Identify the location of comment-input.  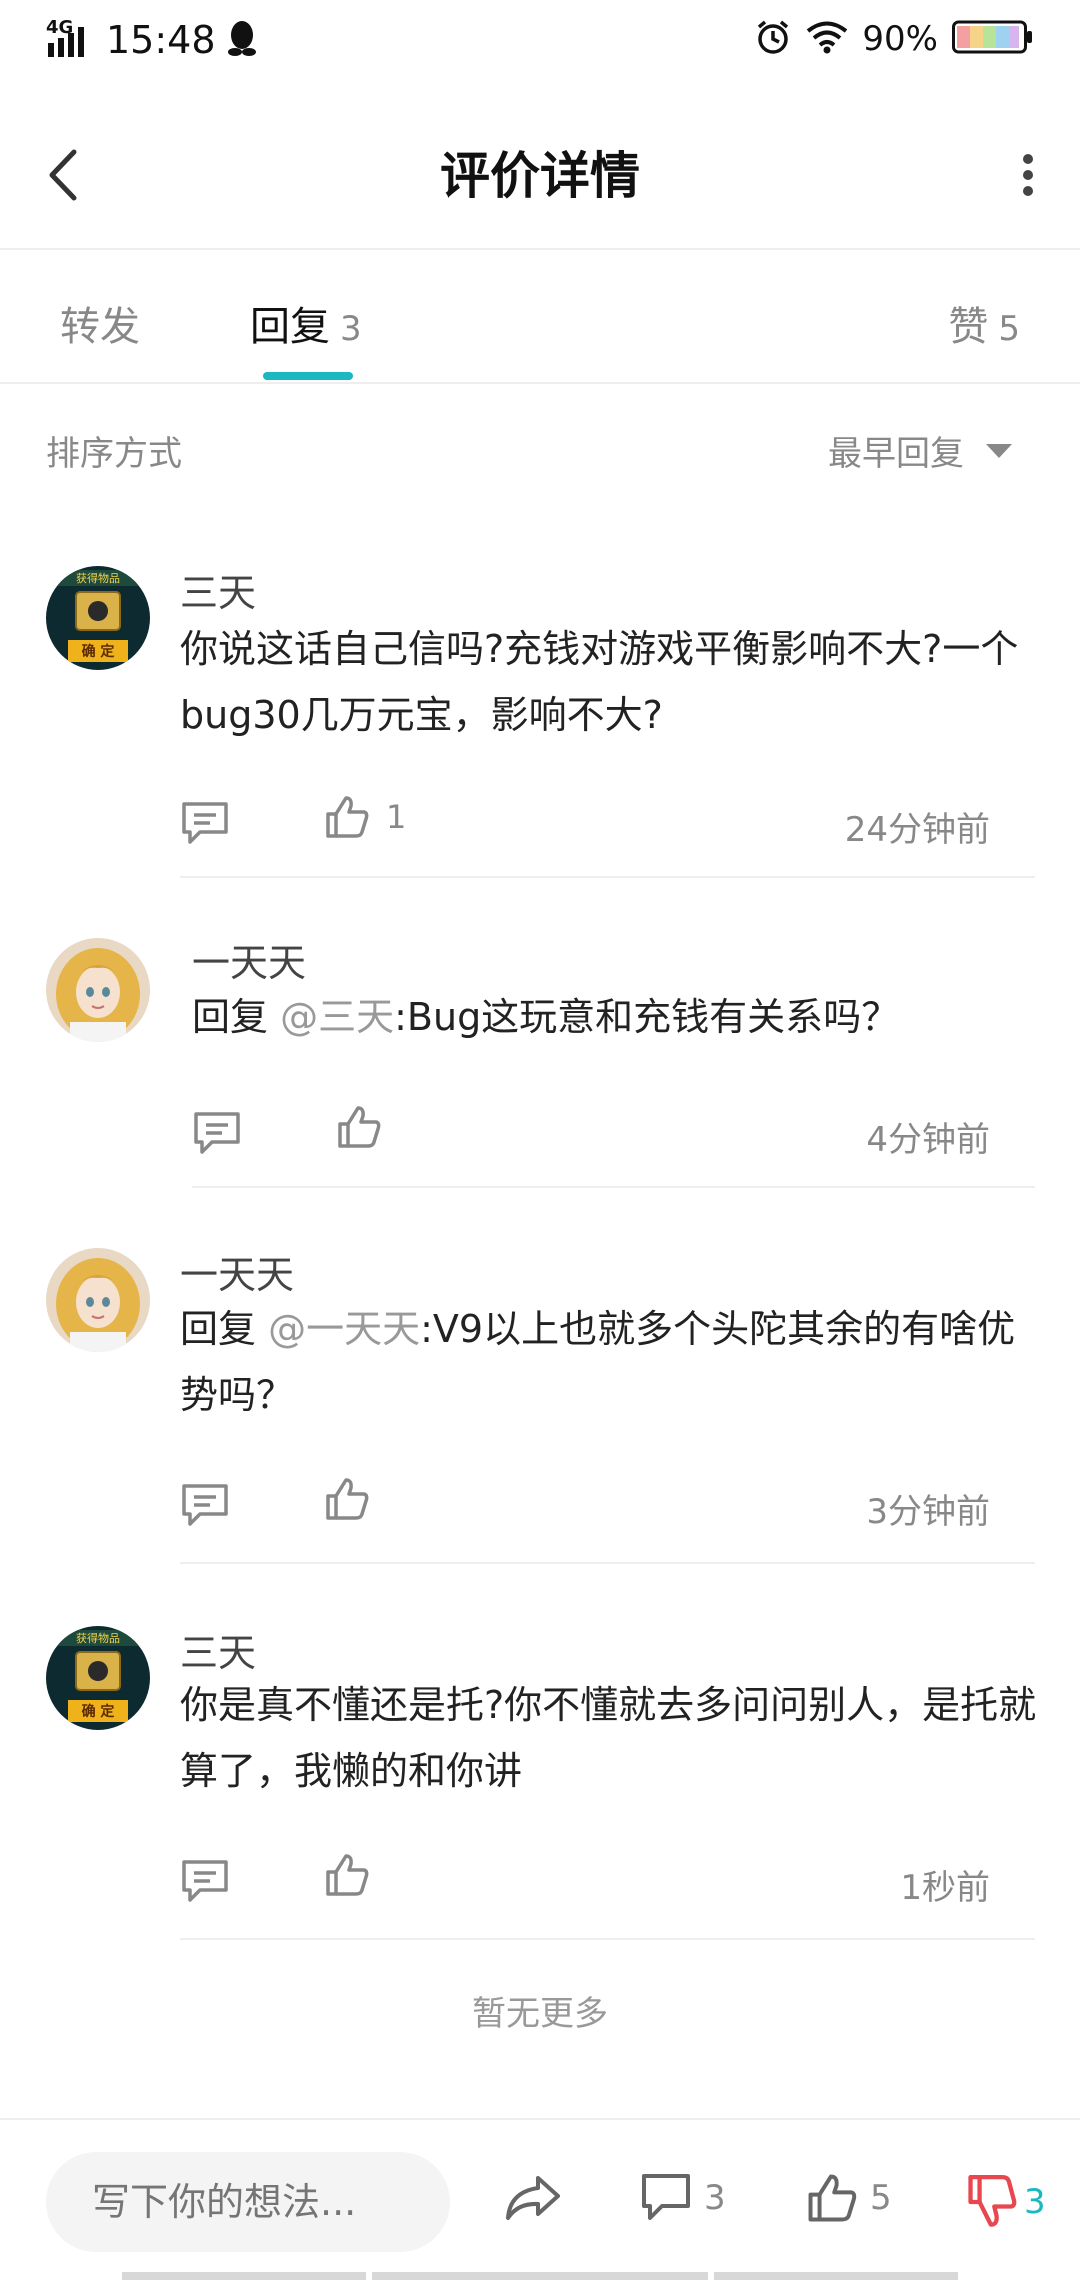
(248, 2202).